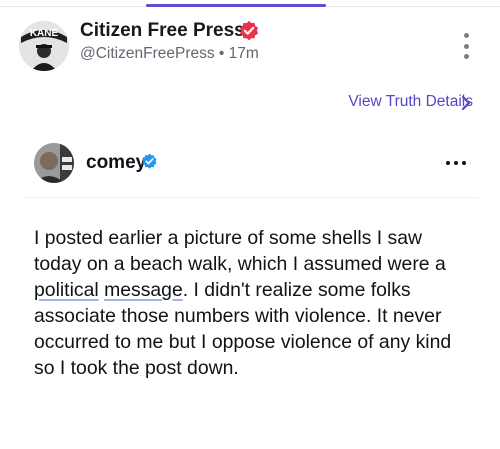  I want to click on underlined-word: message, so click(143, 290).